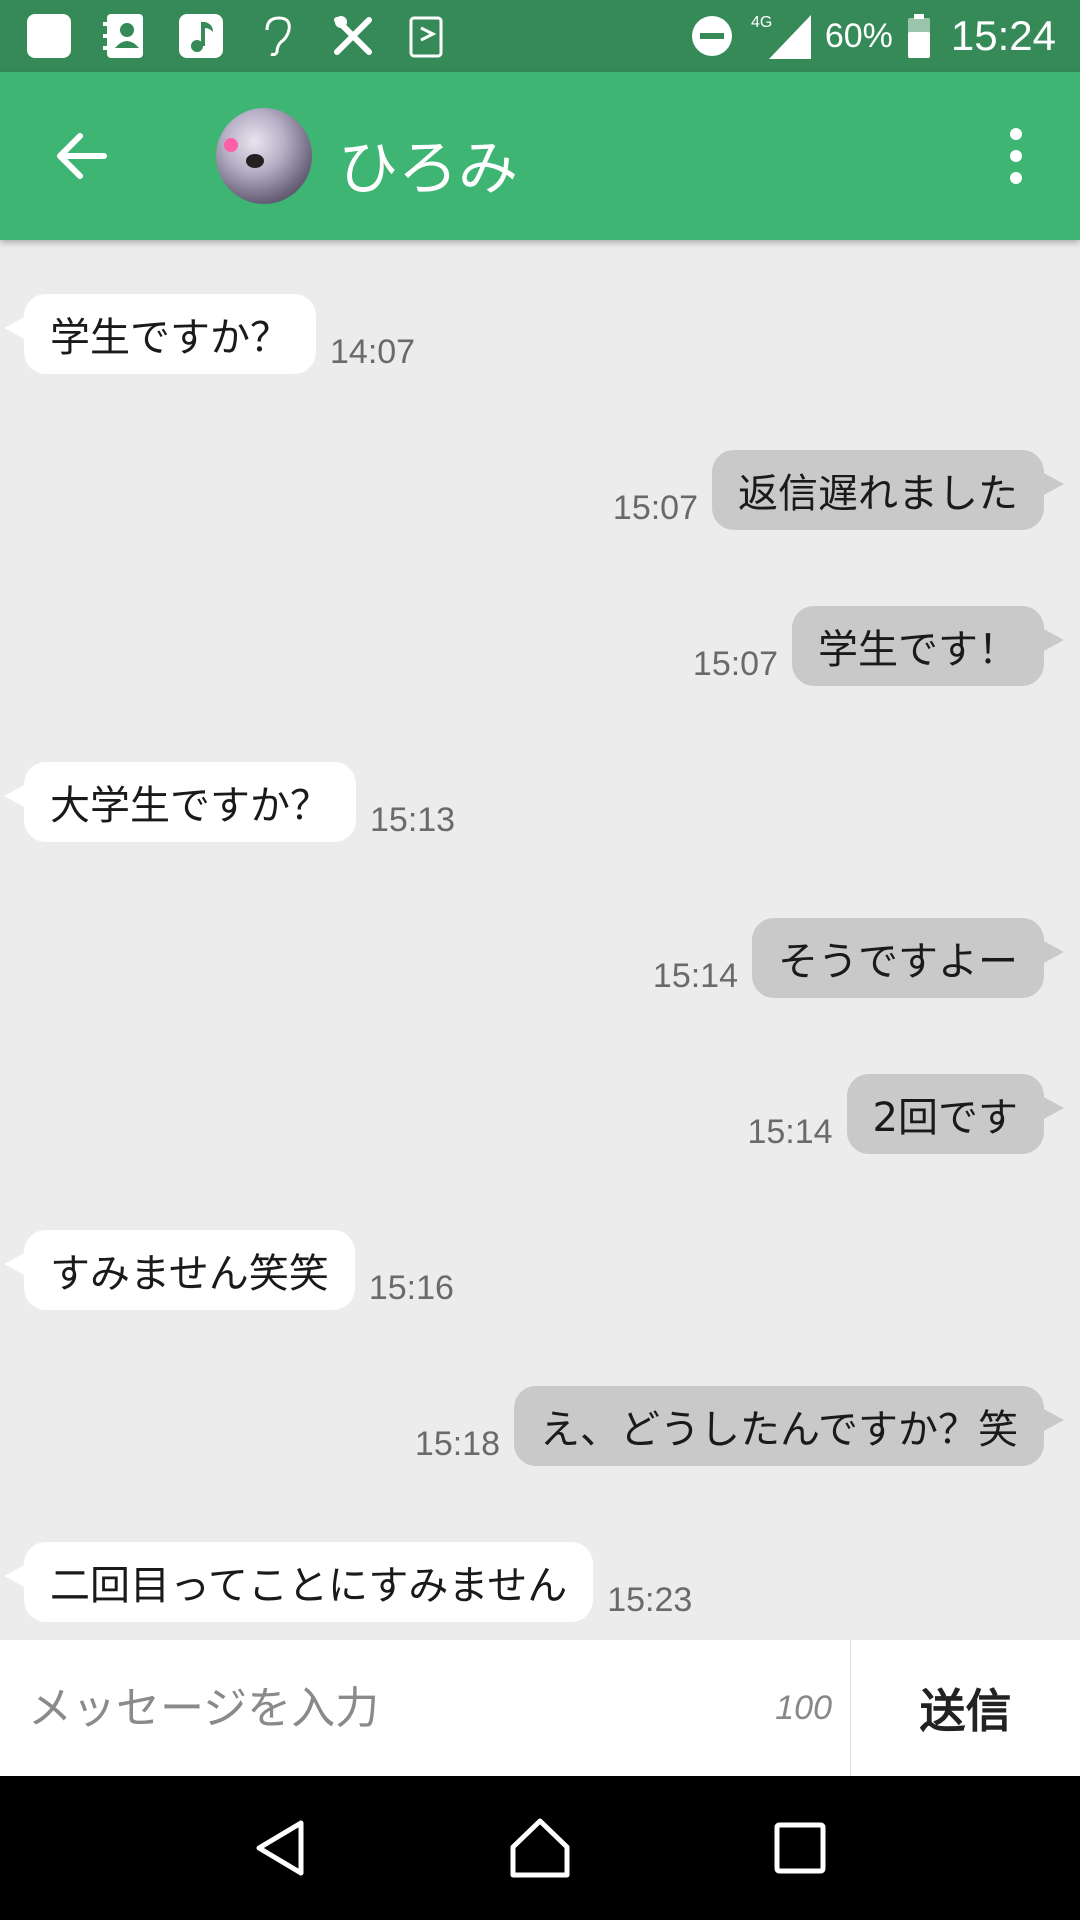 This screenshot has width=1080, height=1920. Describe the element at coordinates (380, 1708) in the screenshot. I see `message-input` at that location.